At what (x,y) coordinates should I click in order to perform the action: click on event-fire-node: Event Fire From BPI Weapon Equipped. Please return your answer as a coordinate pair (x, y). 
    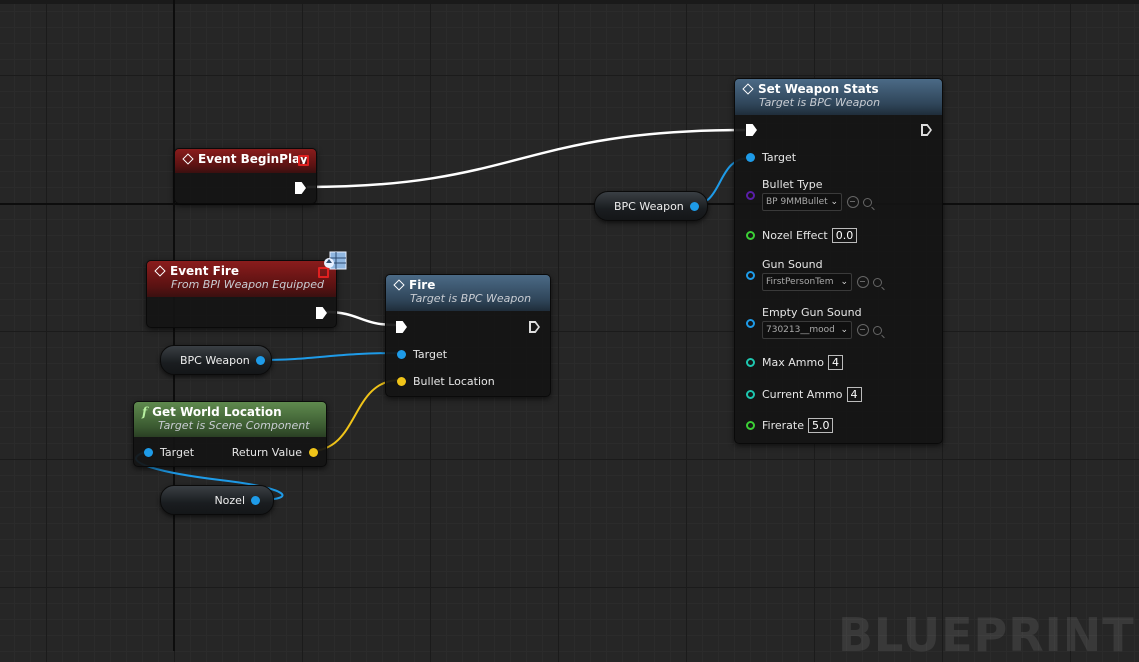
    Looking at the image, I should click on (241, 294).